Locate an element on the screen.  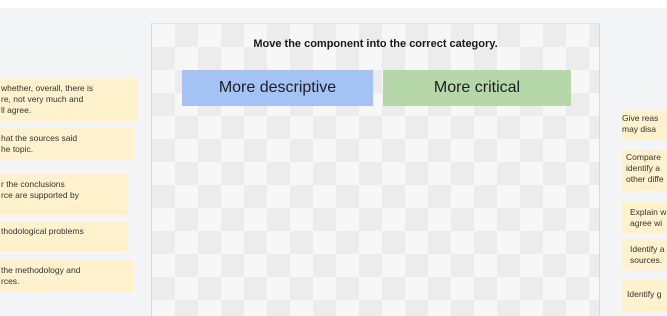
component-card: hat the sources said he topic. is located at coordinates (66, 144).